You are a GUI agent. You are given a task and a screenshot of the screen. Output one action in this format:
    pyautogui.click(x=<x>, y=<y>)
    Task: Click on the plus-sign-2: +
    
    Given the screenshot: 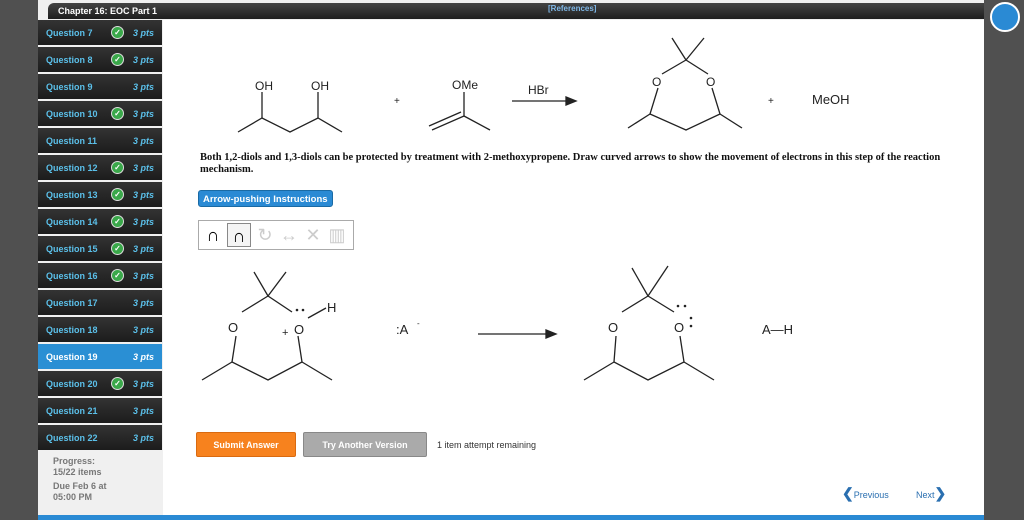 What is the action you would take?
    pyautogui.click(x=771, y=101)
    